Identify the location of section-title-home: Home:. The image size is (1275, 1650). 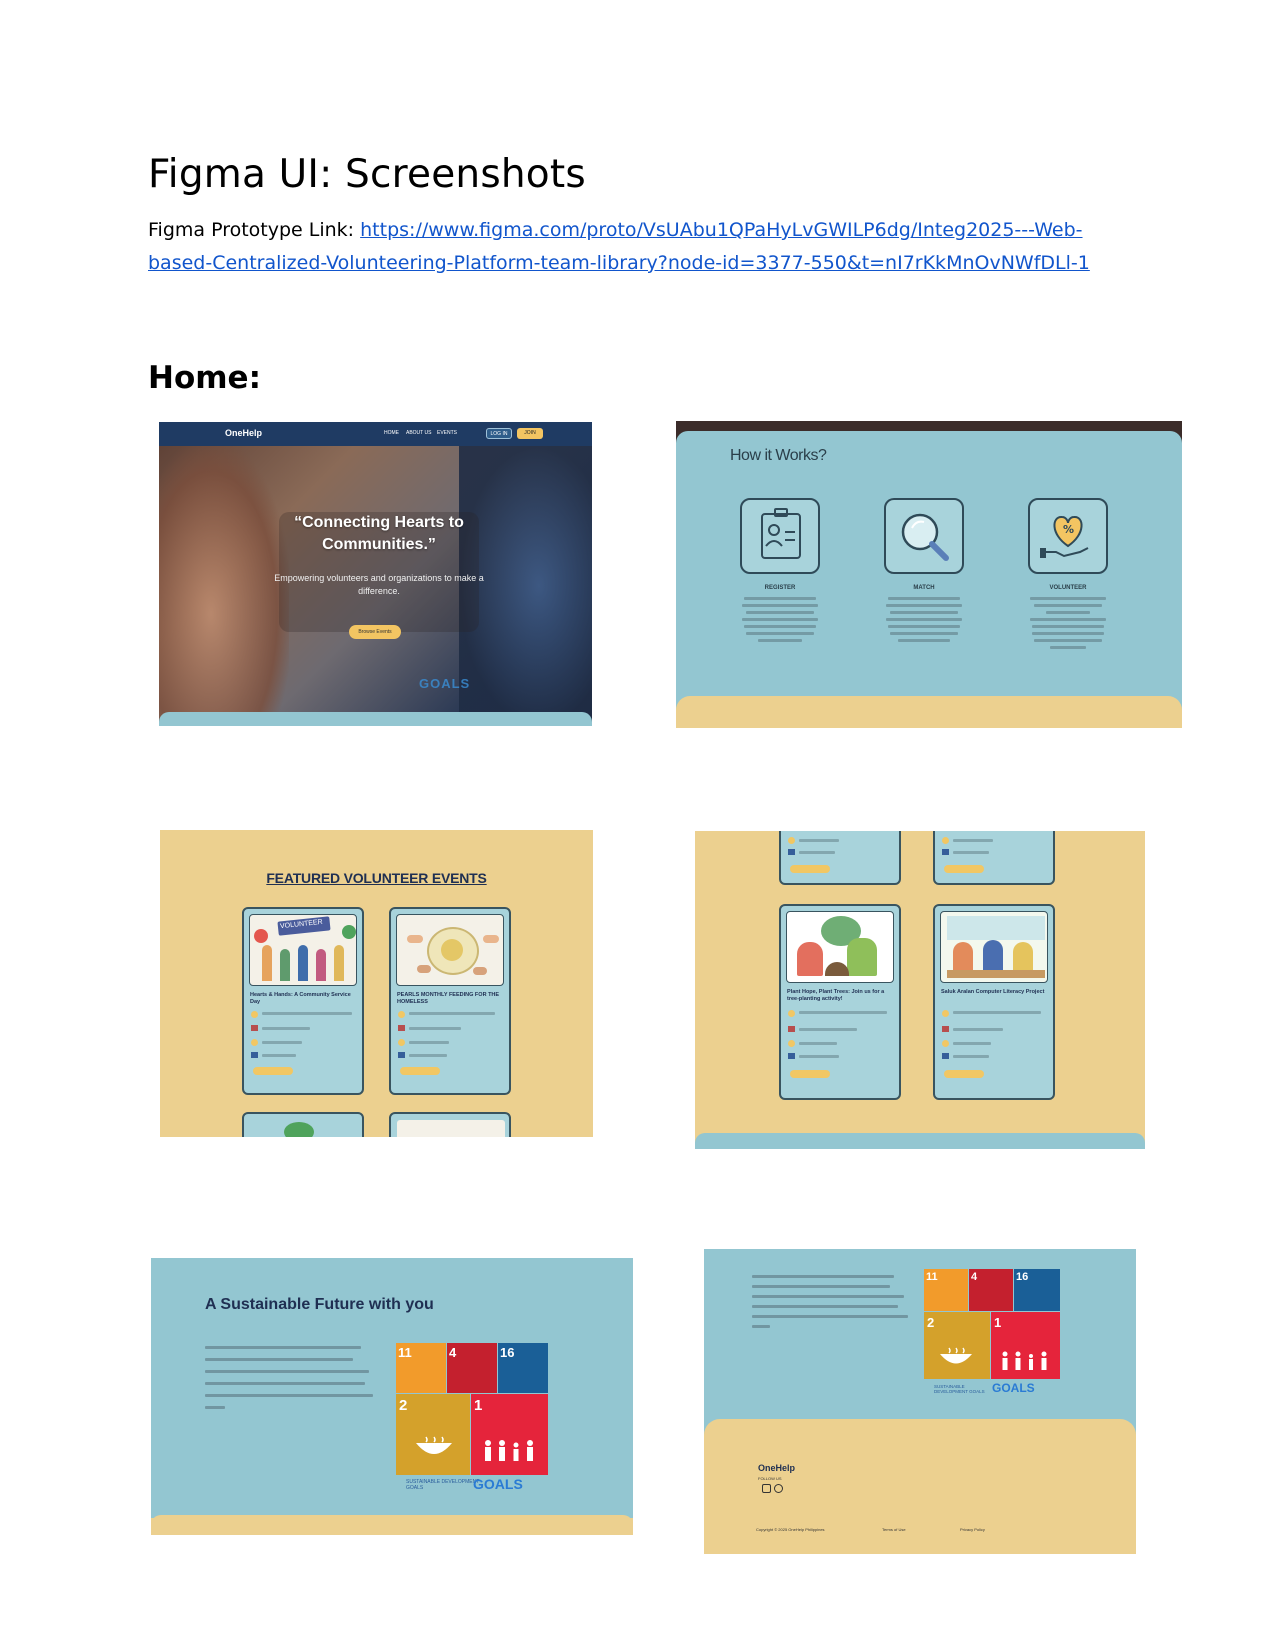
(204, 378).